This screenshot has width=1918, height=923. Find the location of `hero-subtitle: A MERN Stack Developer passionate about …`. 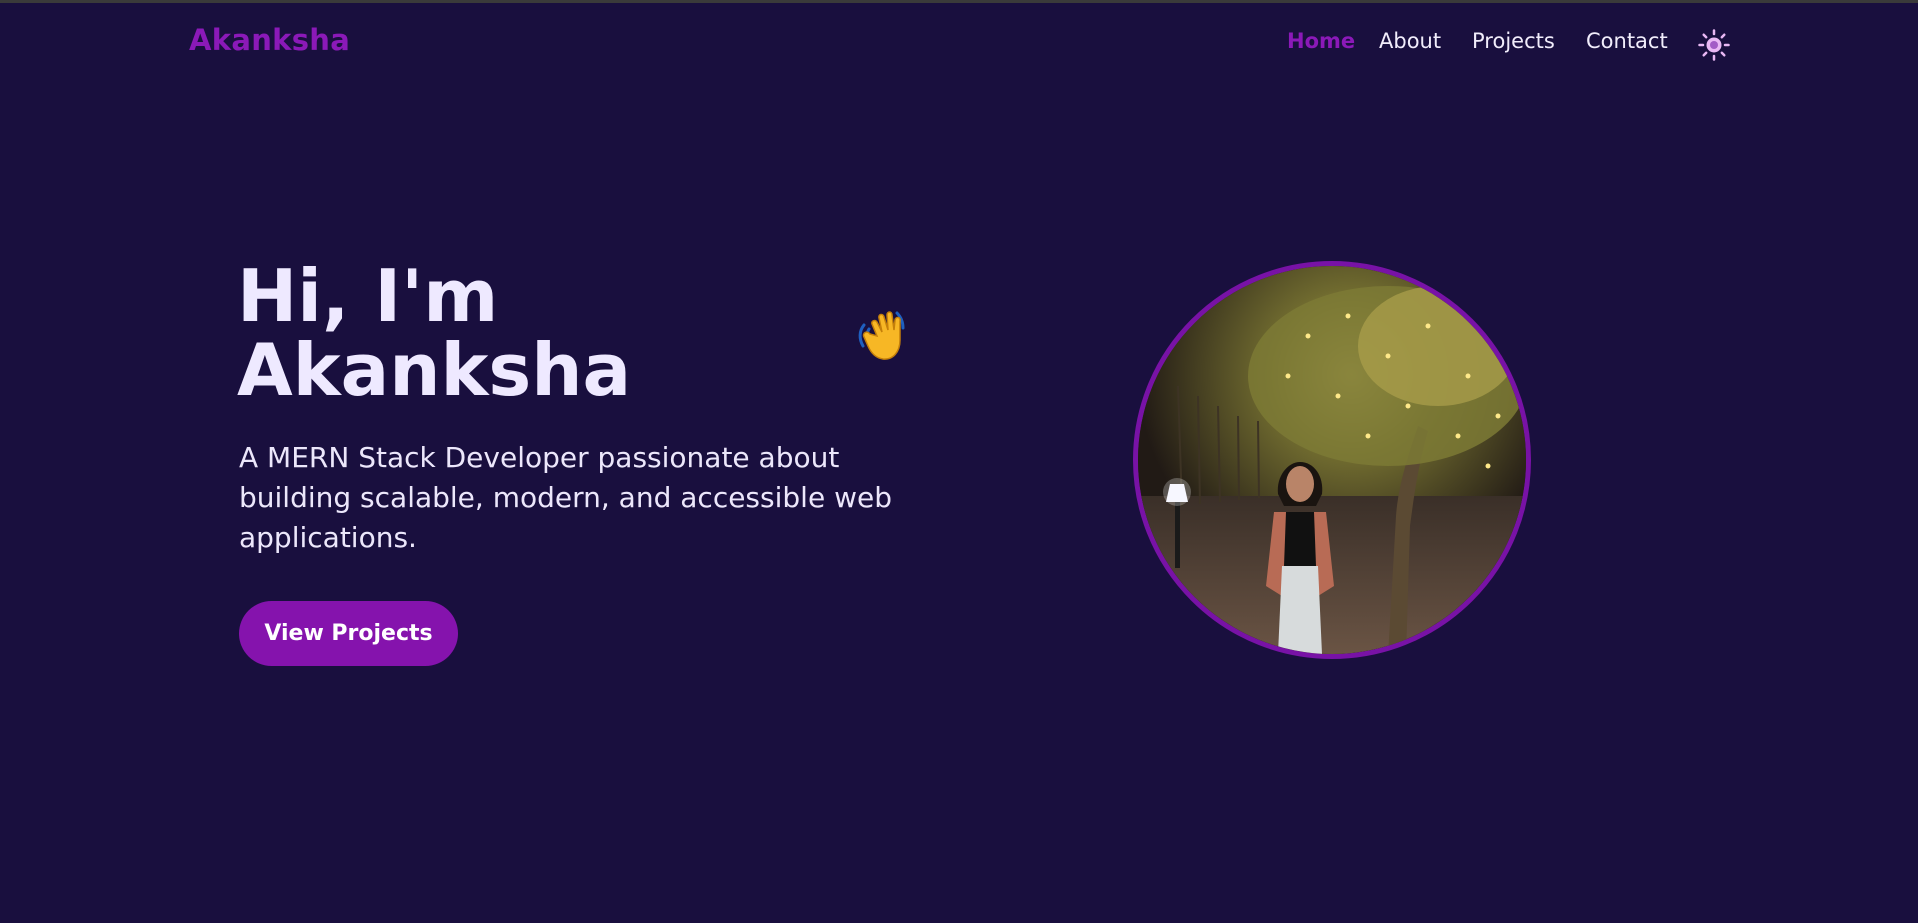

hero-subtitle: A MERN Stack Developer passionate about … is located at coordinates (565, 497).